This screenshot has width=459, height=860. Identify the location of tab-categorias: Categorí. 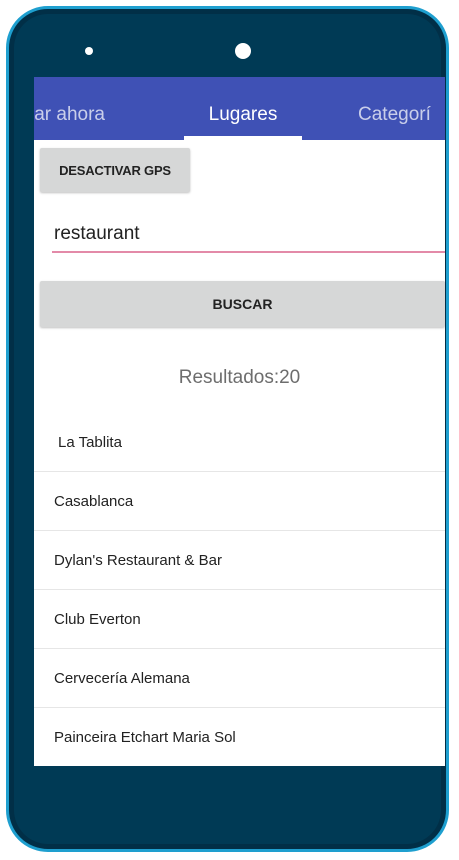
(394, 108).